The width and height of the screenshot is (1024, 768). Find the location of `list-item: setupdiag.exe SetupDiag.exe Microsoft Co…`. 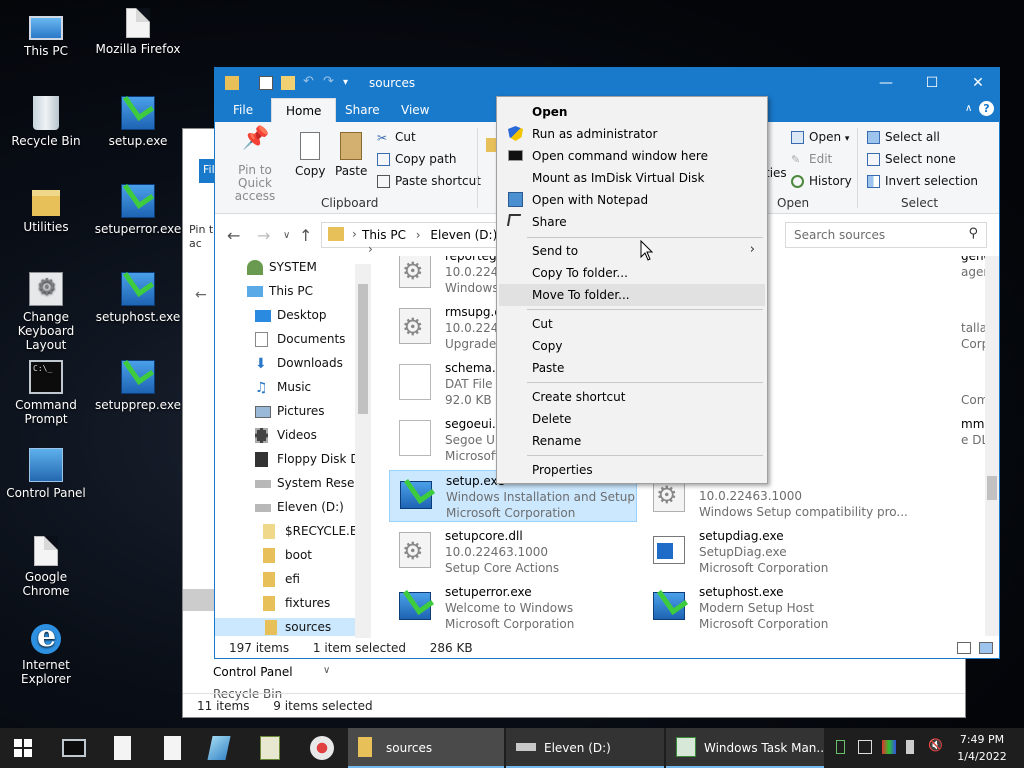

list-item: setupdiag.exe SetupDiag.exe Microsoft Co… is located at coordinates (767, 552).